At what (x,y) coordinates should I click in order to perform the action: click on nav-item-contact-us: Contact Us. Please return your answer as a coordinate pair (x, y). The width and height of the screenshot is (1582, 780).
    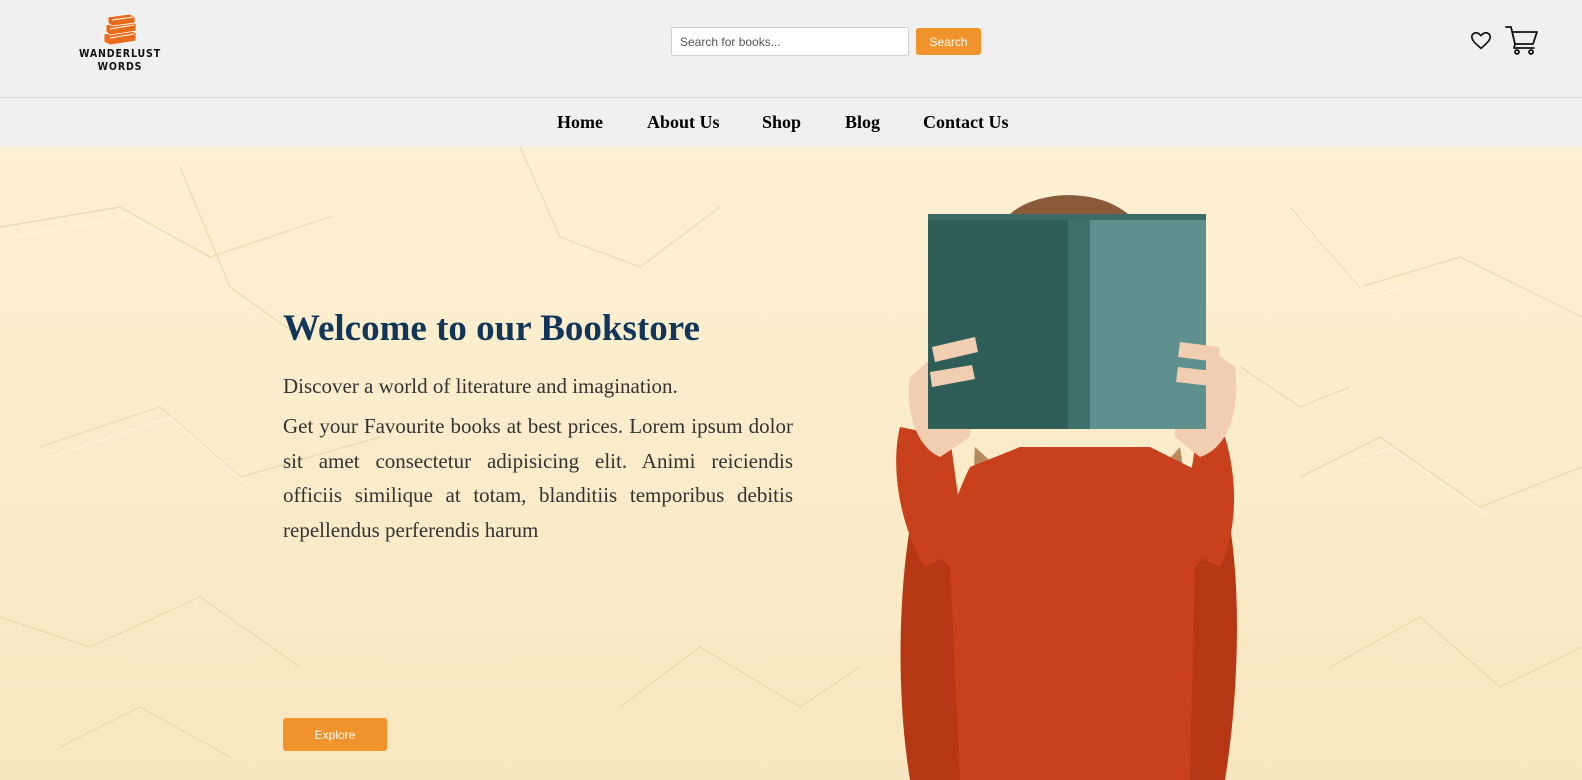
    Looking at the image, I should click on (966, 122).